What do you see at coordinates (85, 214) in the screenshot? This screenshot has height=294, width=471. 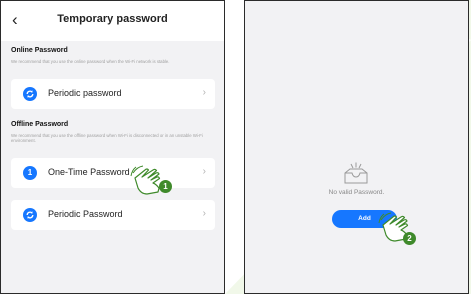 I see `item-label: Periodic Password` at bounding box center [85, 214].